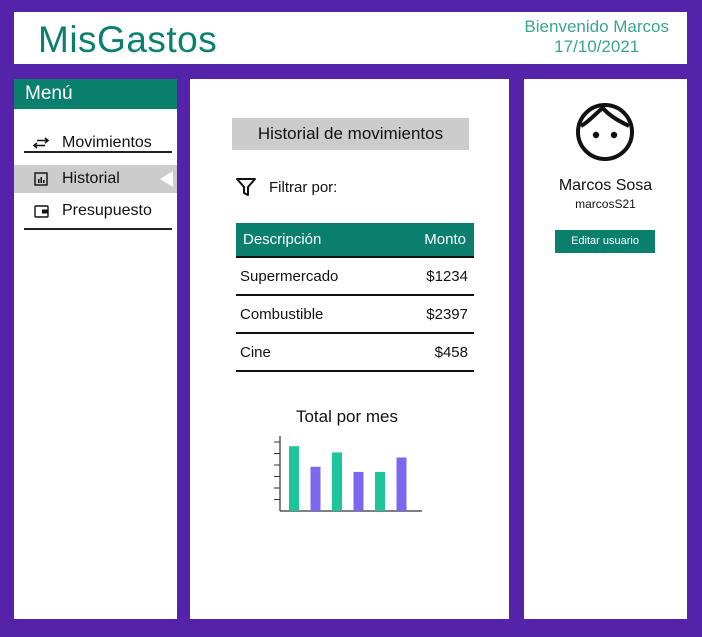 The width and height of the screenshot is (702, 637). I want to click on filter-label: Filtrar por:, so click(303, 187).